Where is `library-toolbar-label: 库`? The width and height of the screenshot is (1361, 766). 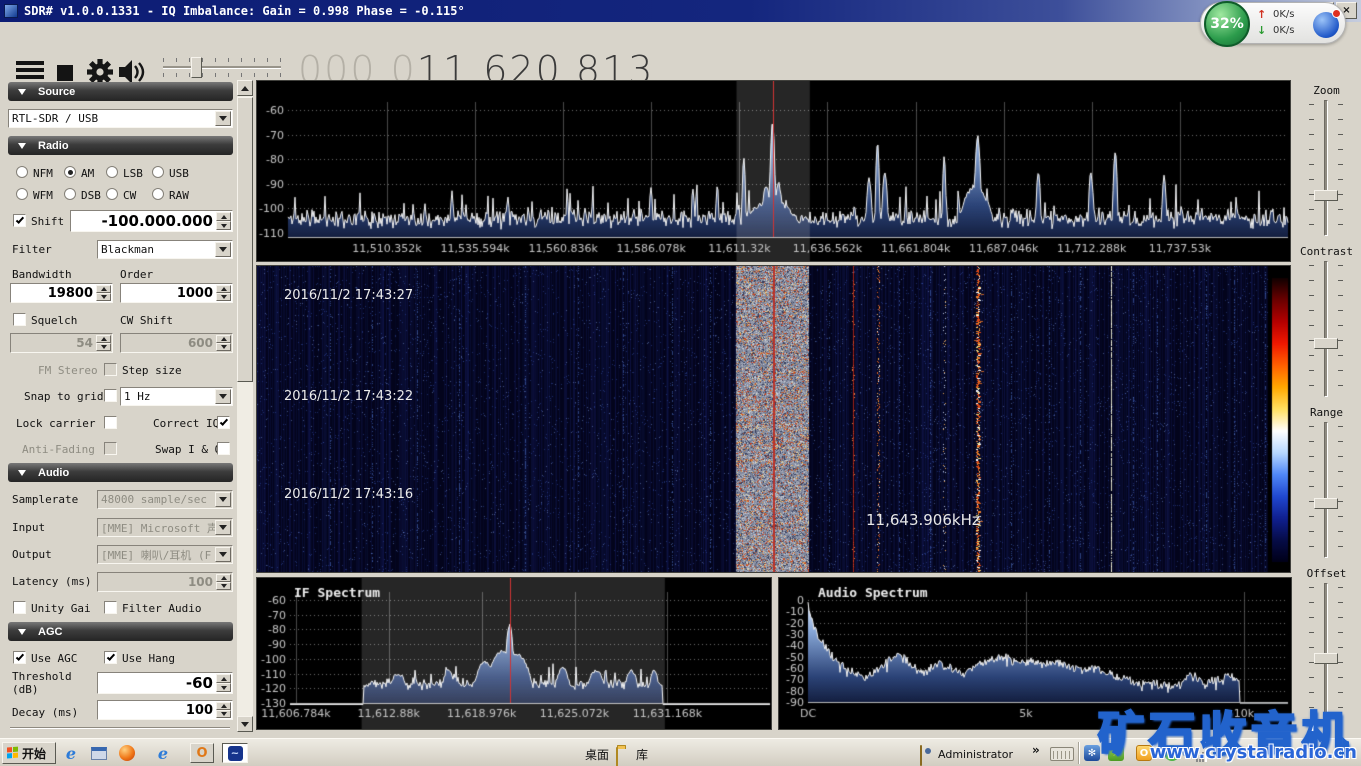 library-toolbar-label: 库 is located at coordinates (642, 754).